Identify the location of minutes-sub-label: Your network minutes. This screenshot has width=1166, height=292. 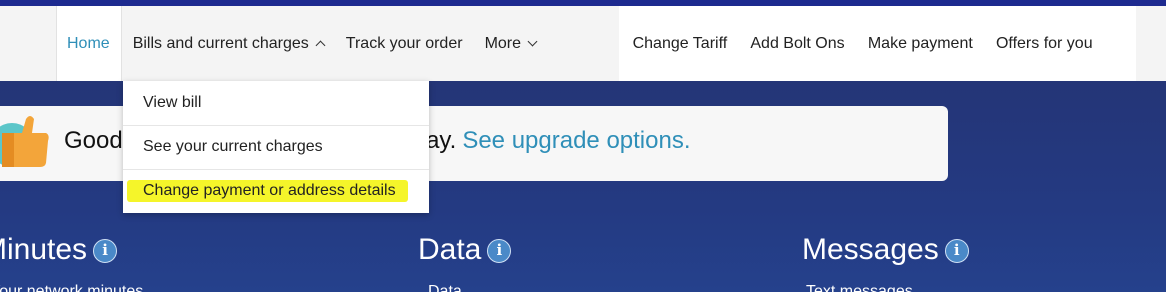
(72, 287).